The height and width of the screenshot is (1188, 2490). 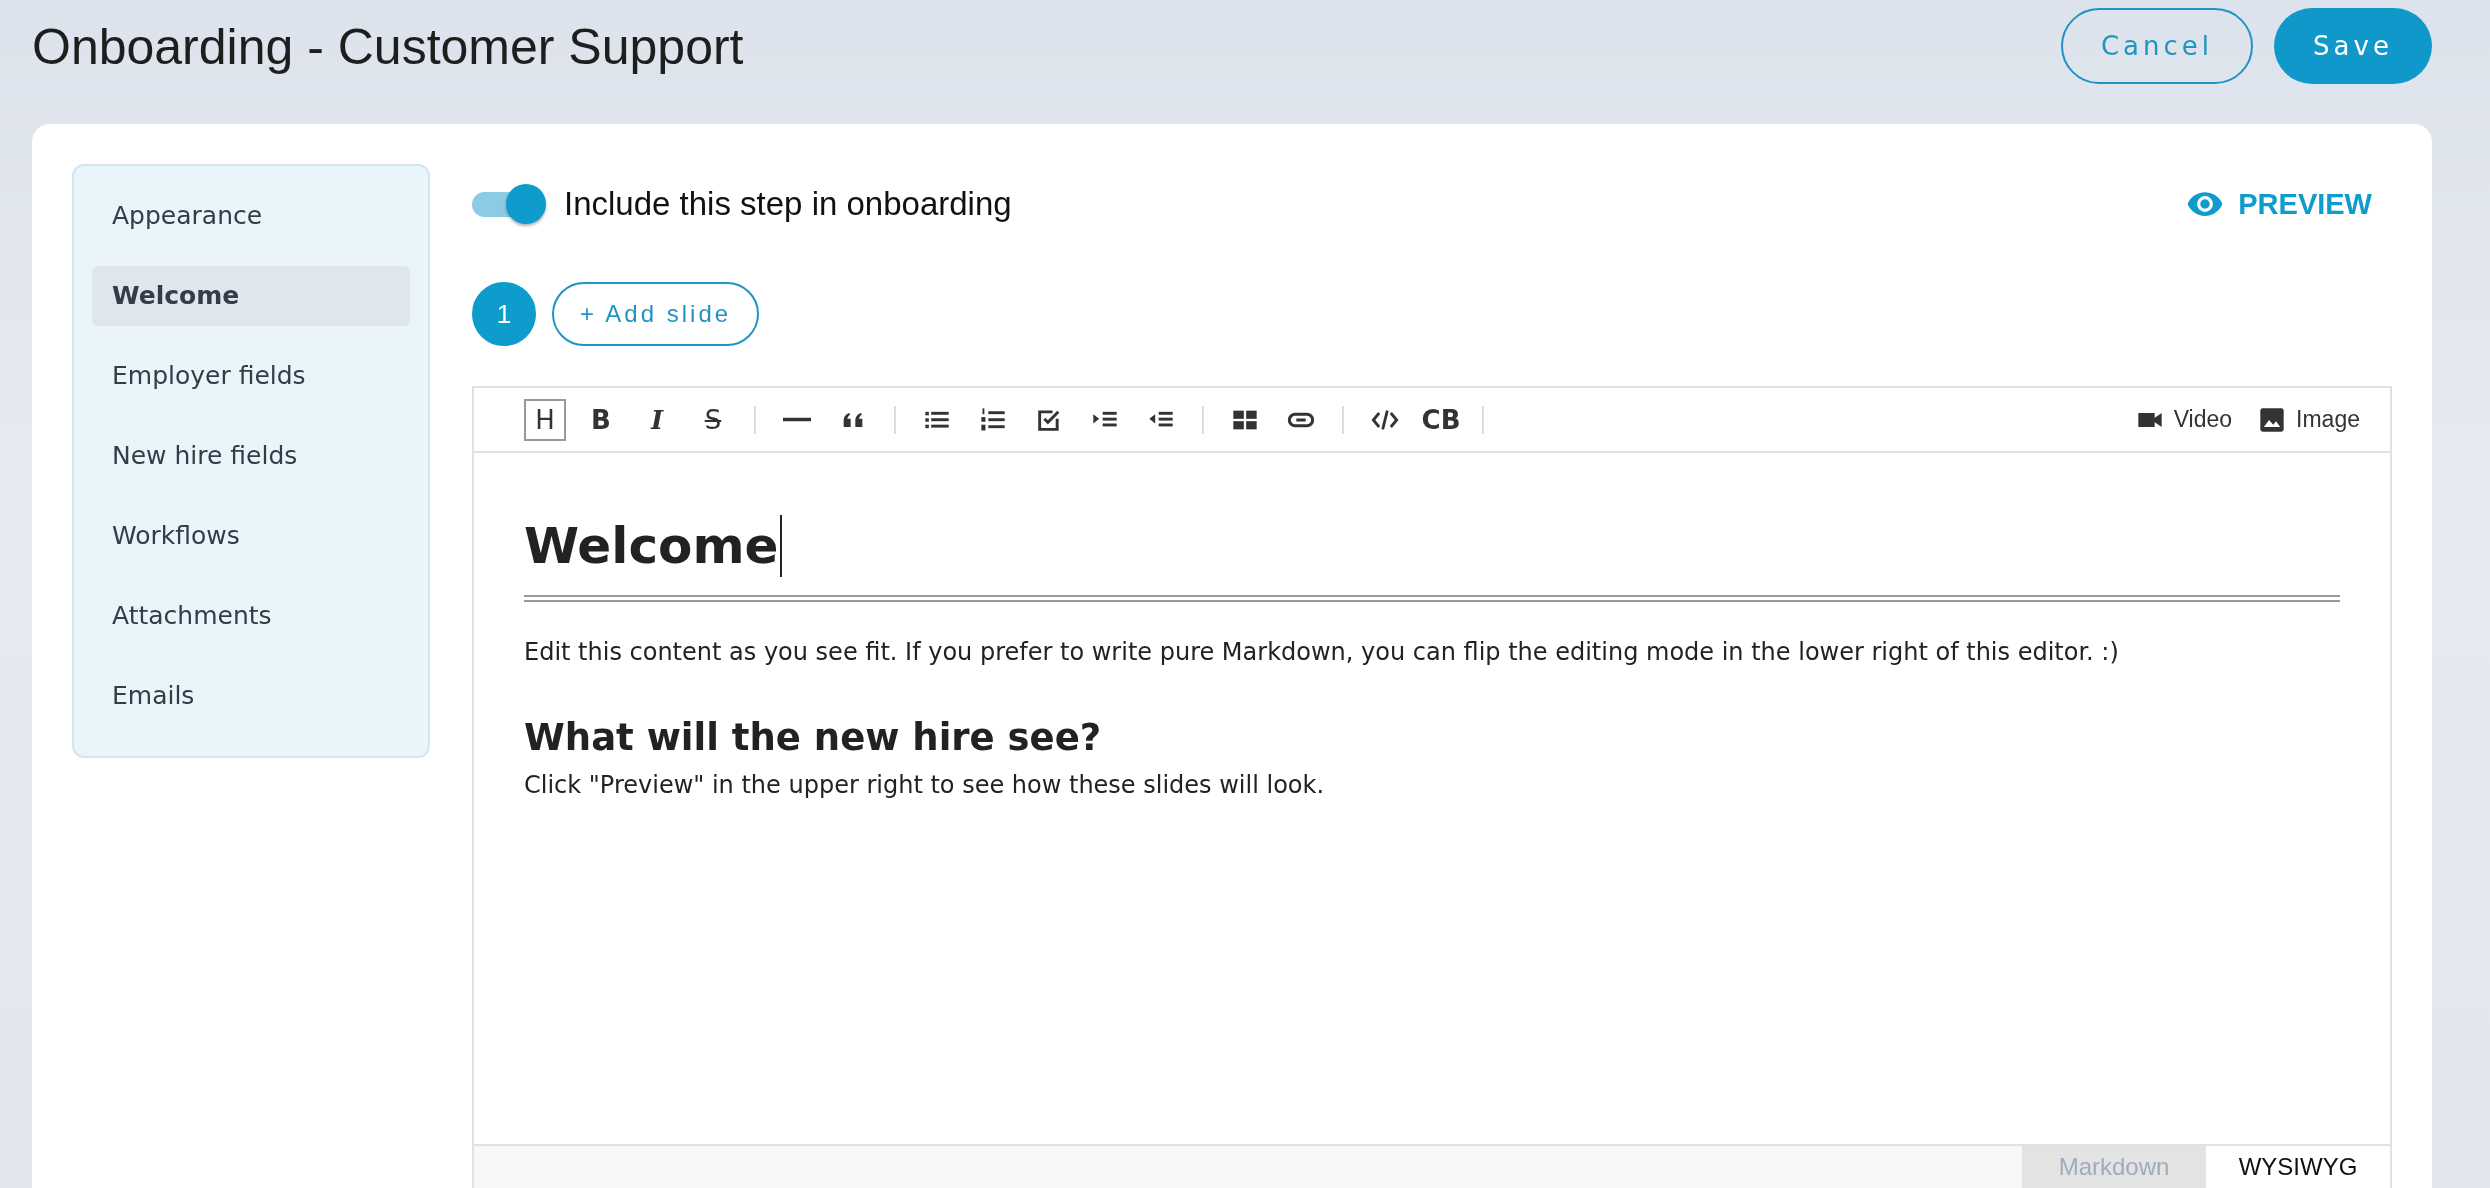 I want to click on code-block-button: CB, so click(x=1441, y=419).